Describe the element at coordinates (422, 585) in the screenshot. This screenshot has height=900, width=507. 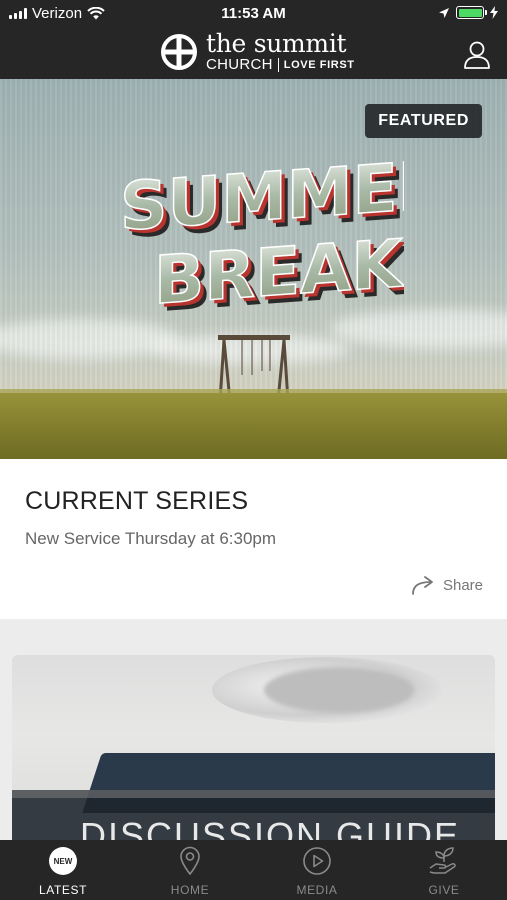
I see `share-arrow-icon` at that location.